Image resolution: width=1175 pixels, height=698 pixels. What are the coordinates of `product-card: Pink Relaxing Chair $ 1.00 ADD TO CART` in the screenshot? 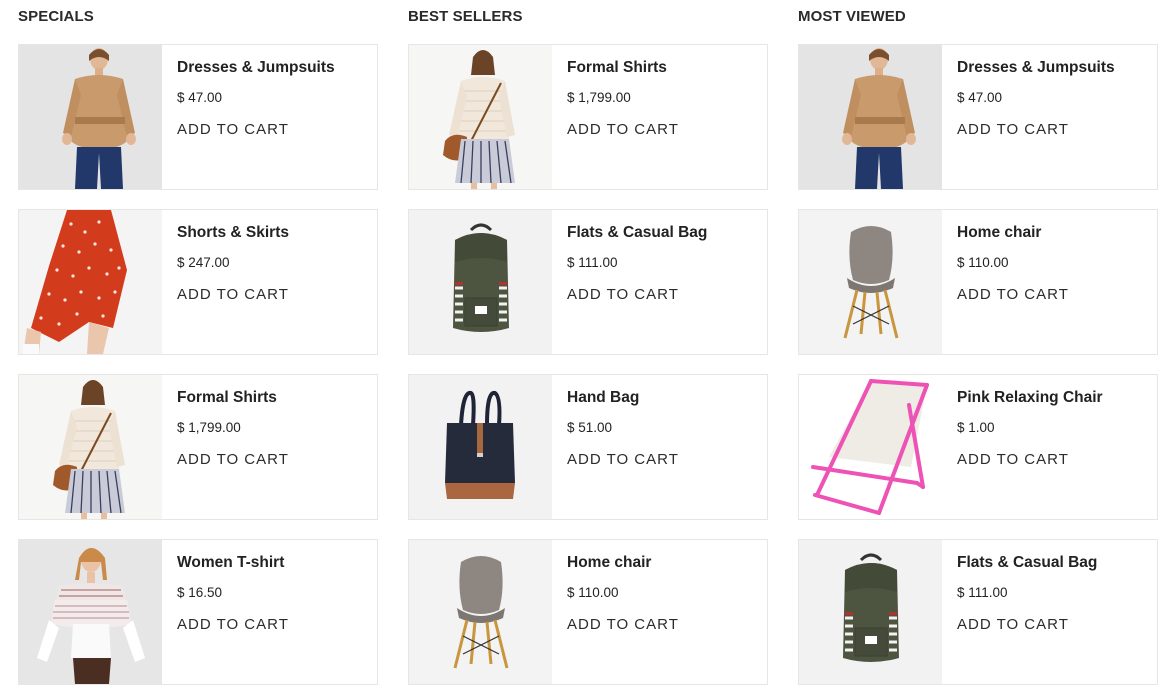 It's located at (978, 447).